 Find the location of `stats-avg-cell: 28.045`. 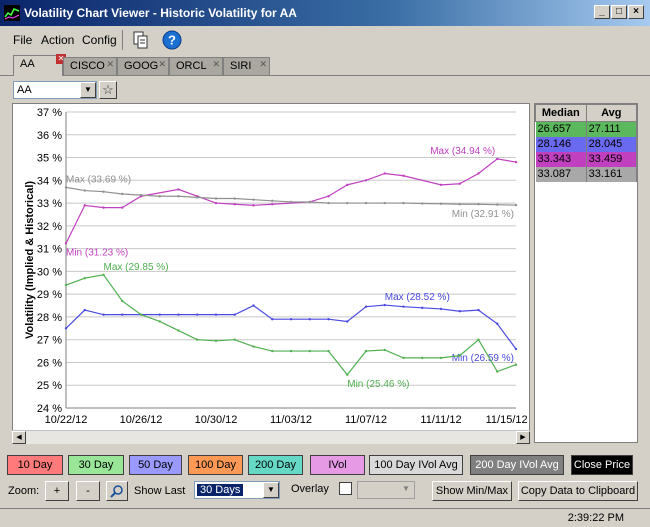

stats-avg-cell: 28.045 is located at coordinates (612, 144).